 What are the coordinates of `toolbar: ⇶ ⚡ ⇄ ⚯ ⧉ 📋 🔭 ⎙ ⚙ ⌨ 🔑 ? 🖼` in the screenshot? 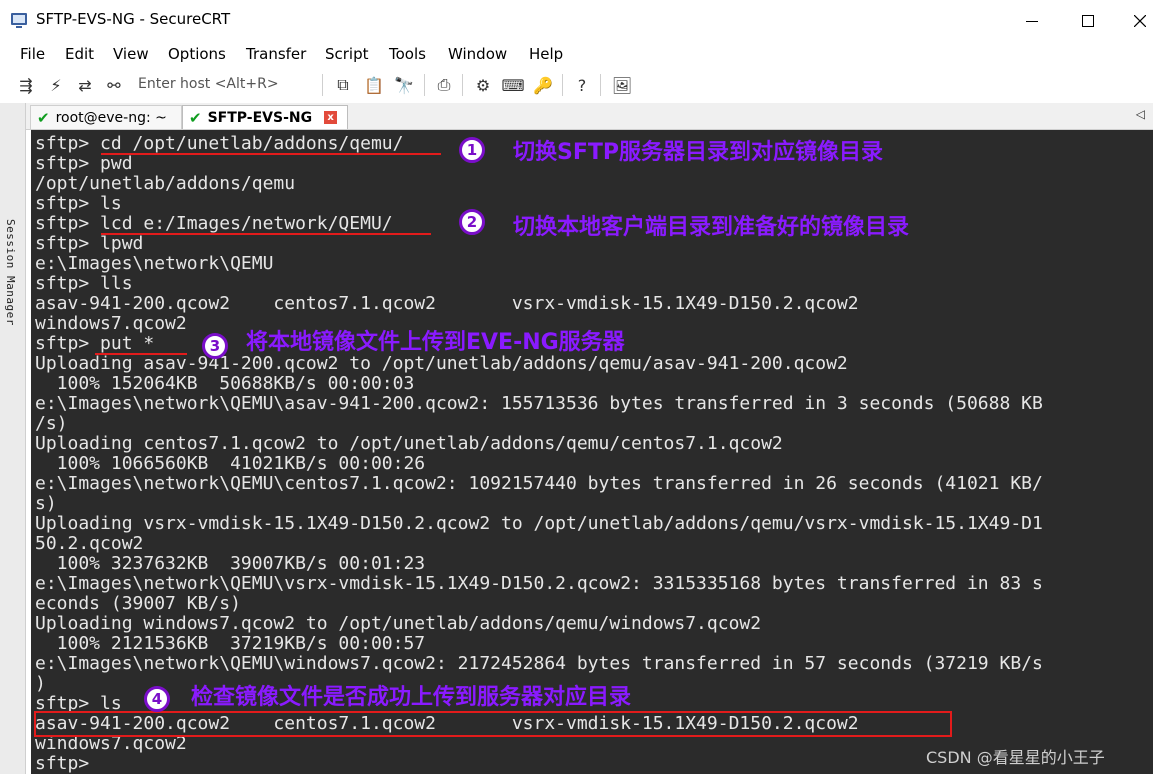 It's located at (576, 85).